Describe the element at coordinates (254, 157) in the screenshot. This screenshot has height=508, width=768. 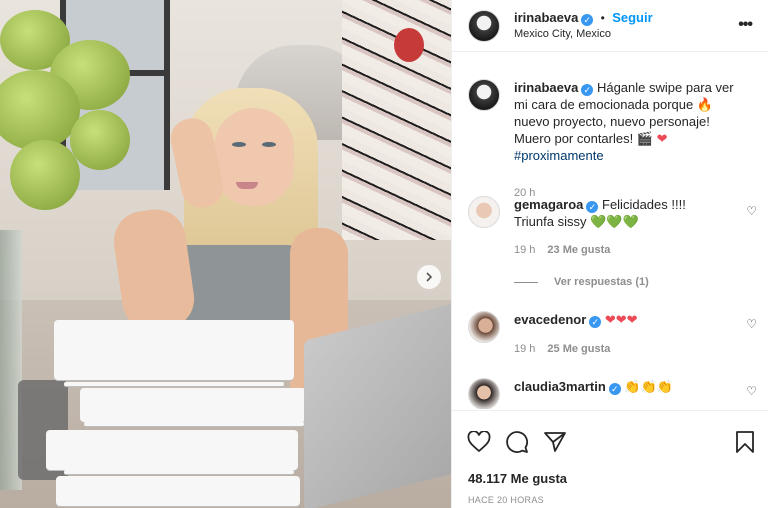
I see `photo-face` at that location.